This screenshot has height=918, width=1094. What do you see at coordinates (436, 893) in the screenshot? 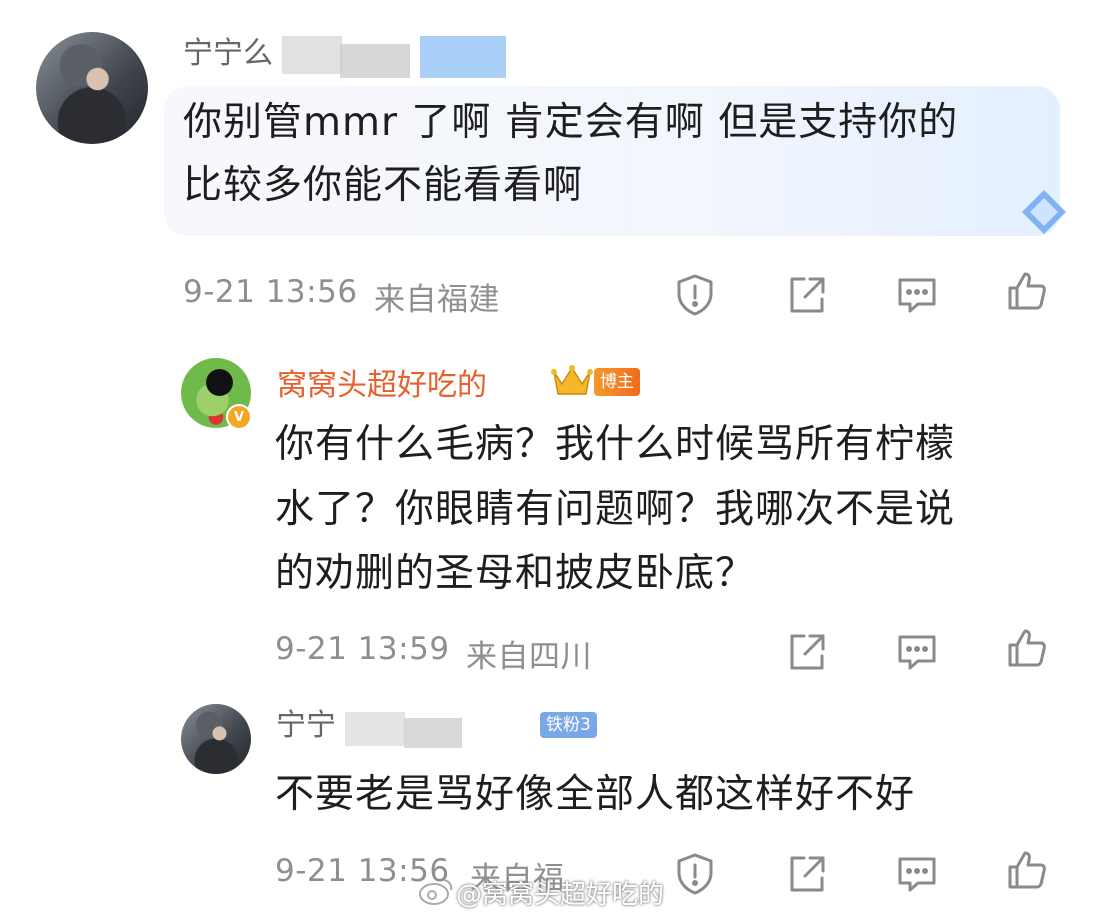
I see `weibo-logo-icon` at bounding box center [436, 893].